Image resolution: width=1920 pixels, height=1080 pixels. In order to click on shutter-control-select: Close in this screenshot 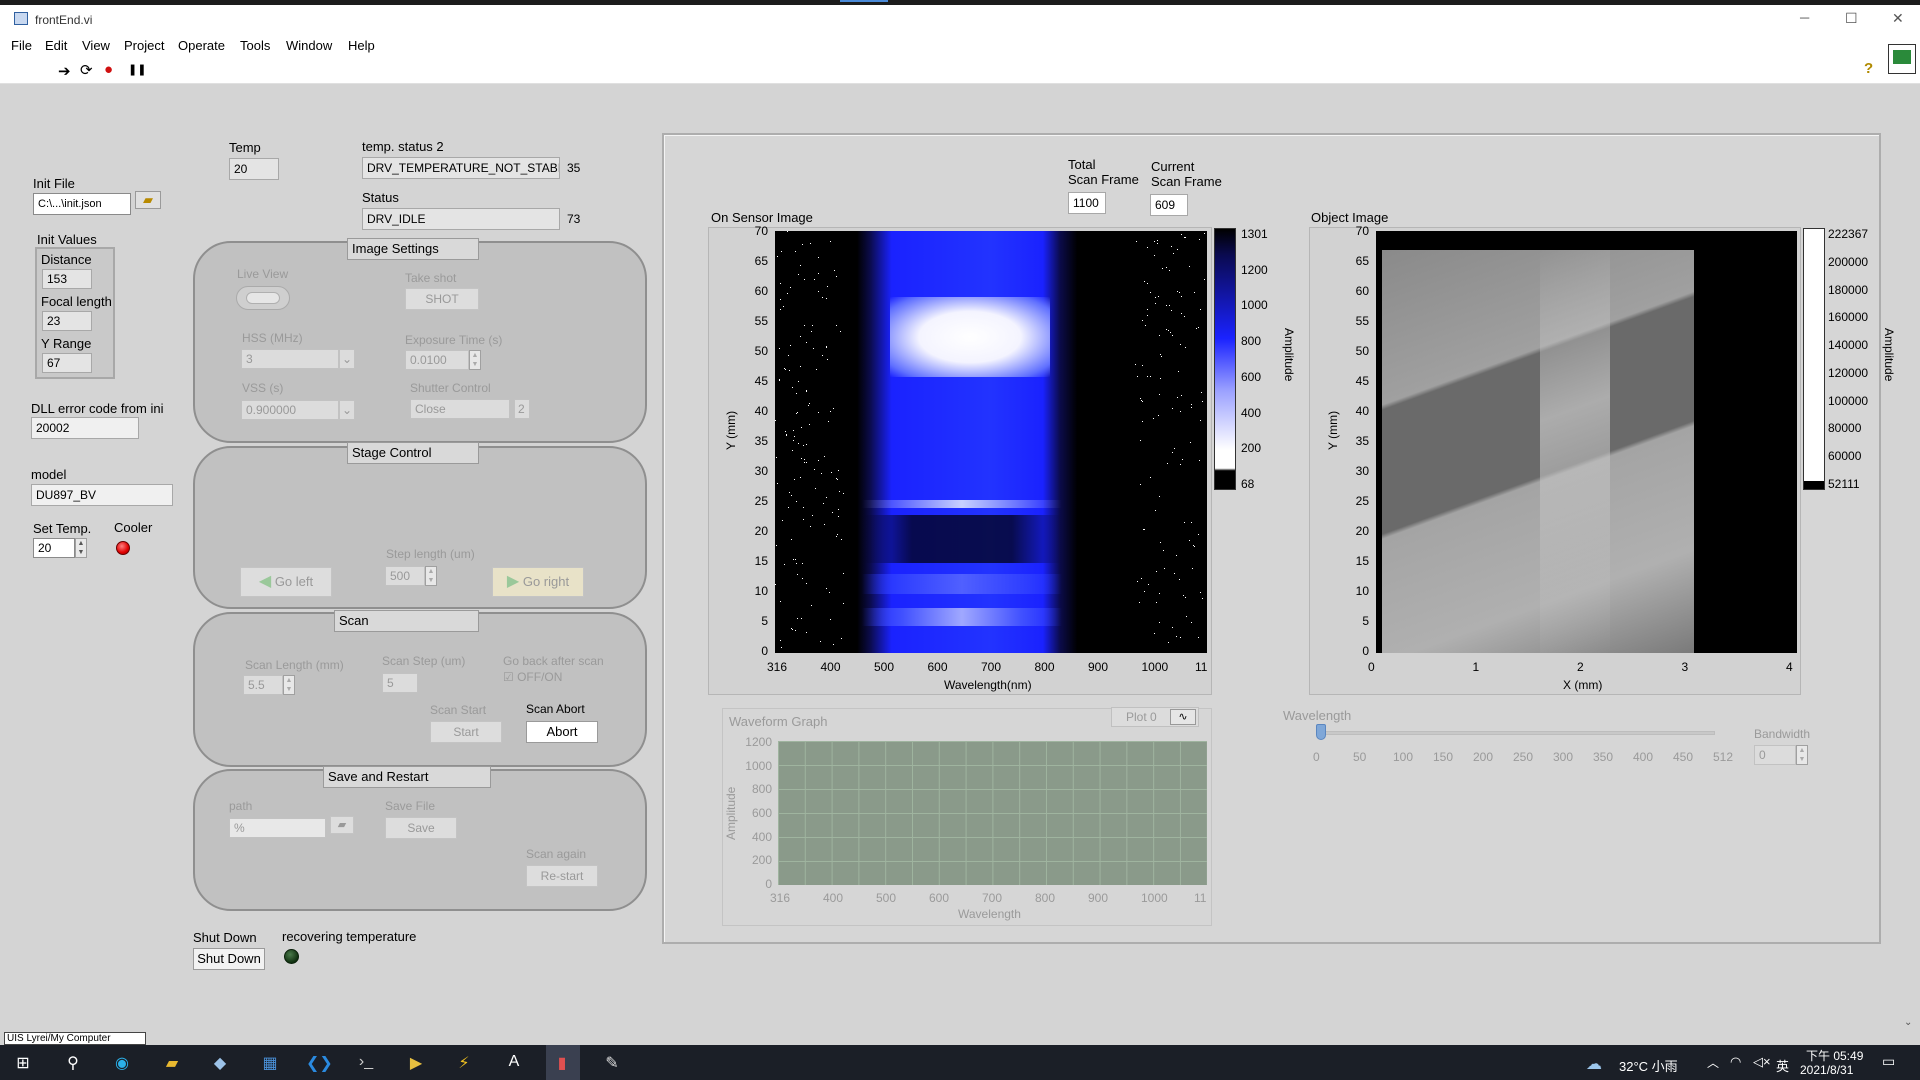, I will do `click(460, 409)`.